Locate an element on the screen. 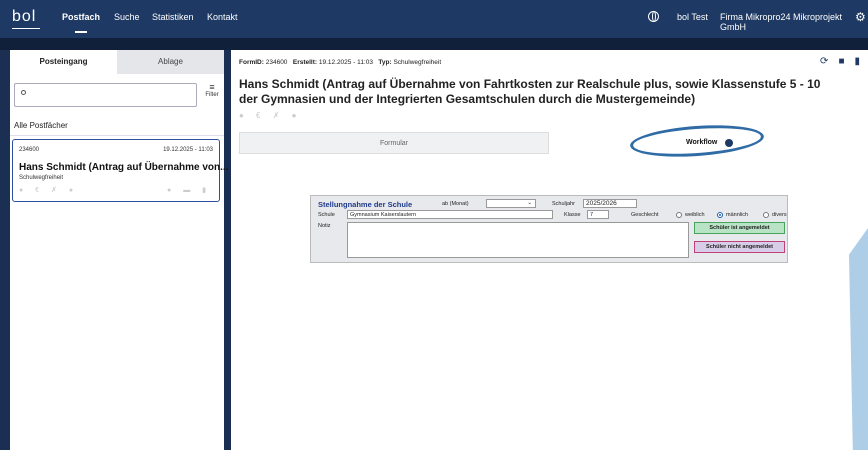 This screenshot has height=450, width=868. geschlecht-label: Geschlecht is located at coordinates (645, 215).